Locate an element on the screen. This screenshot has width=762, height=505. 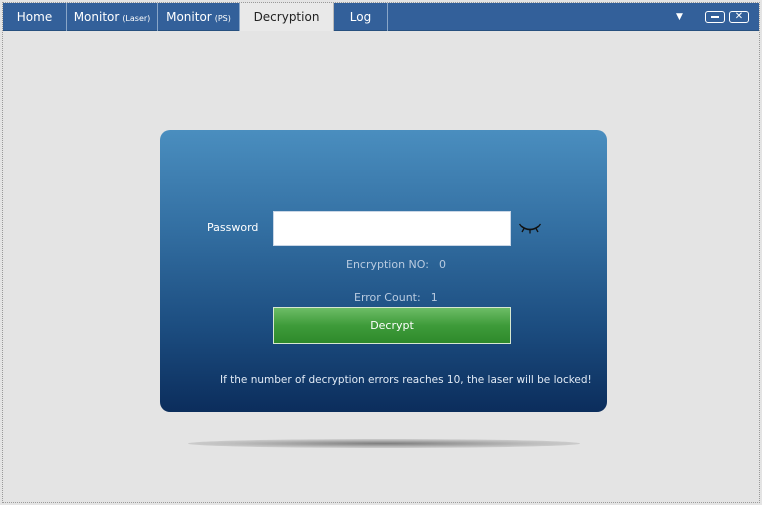
tab-monitor-laser-sub: (Laser) is located at coordinates (136, 18).